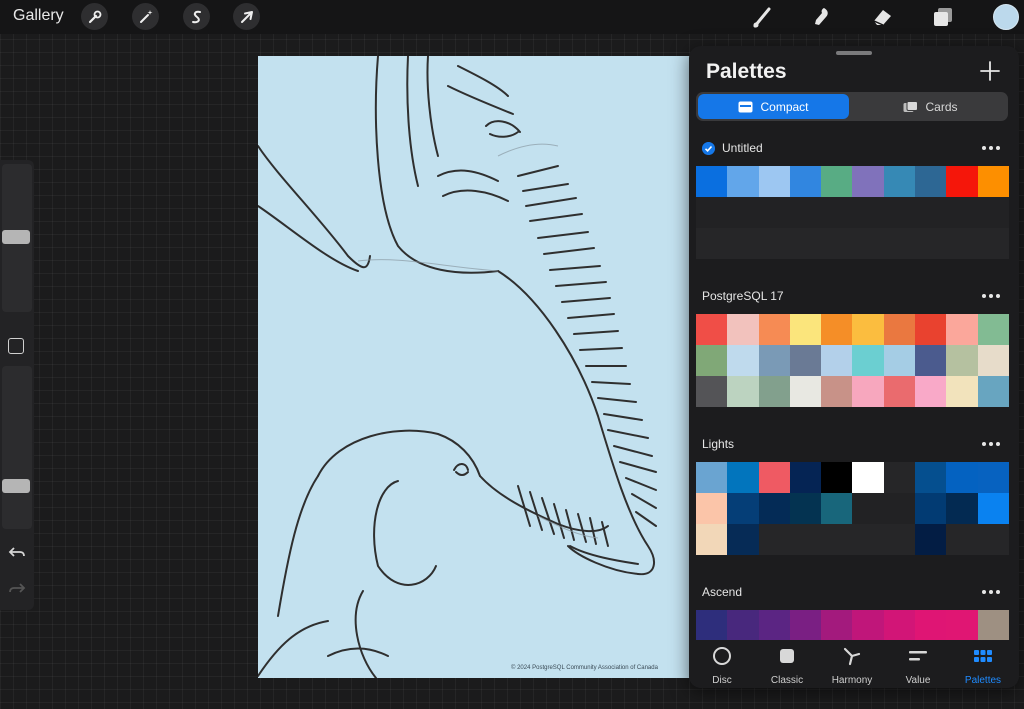 This screenshot has width=1024, height=709. What do you see at coordinates (38, 16) in the screenshot?
I see `gallery-button: Gallery` at bounding box center [38, 16].